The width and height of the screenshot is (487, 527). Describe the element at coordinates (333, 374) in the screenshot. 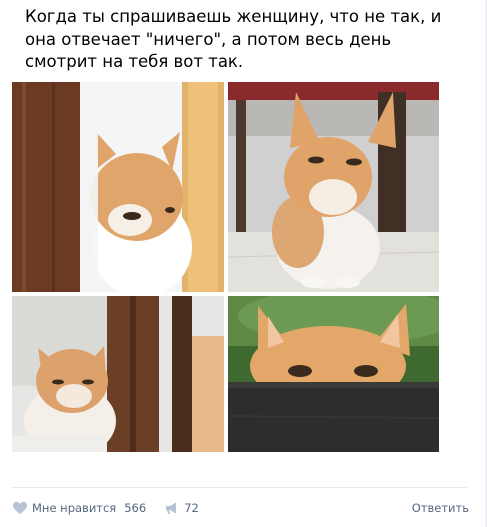

I see `photo-cat-peeking-over-edge` at that location.